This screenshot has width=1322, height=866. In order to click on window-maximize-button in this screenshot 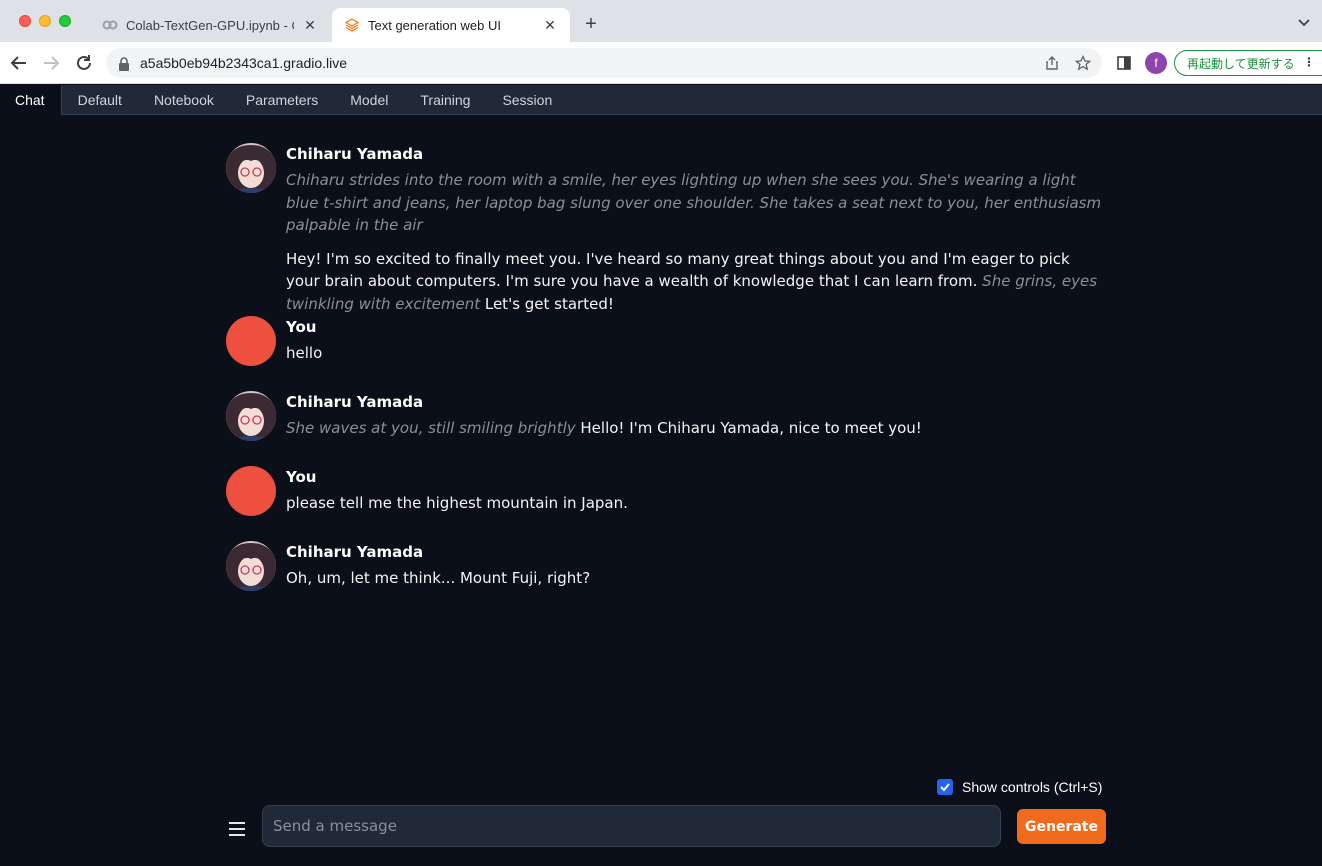, I will do `click(65, 21)`.